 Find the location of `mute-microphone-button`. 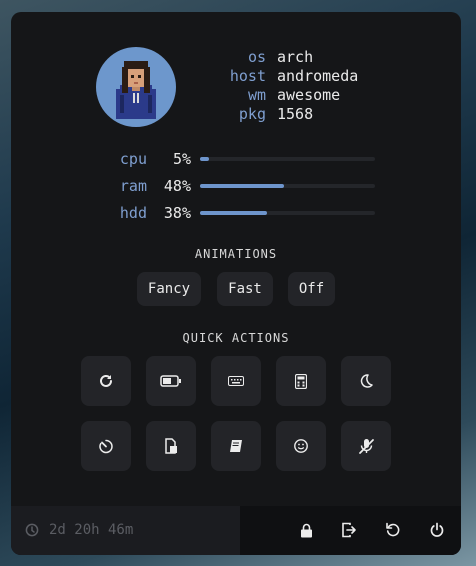

mute-microphone-button is located at coordinates (366, 446).